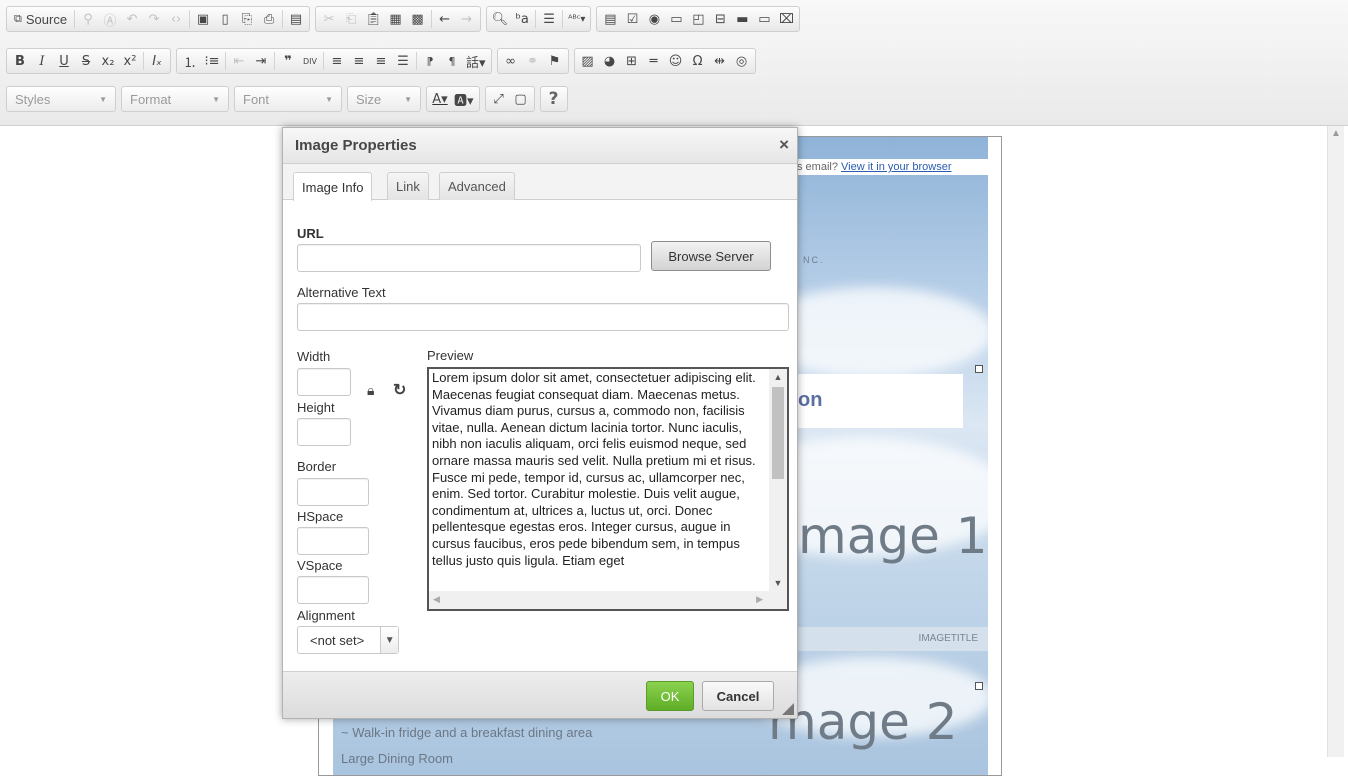  What do you see at coordinates (351, 19) in the screenshot?
I see `copy-icon: ⎗` at bounding box center [351, 19].